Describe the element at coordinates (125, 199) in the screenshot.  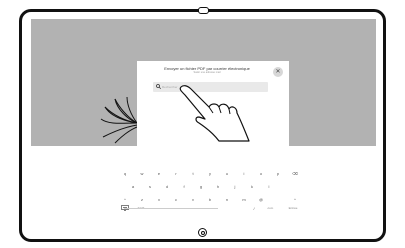
I see `shift-key-left: ^` at that location.